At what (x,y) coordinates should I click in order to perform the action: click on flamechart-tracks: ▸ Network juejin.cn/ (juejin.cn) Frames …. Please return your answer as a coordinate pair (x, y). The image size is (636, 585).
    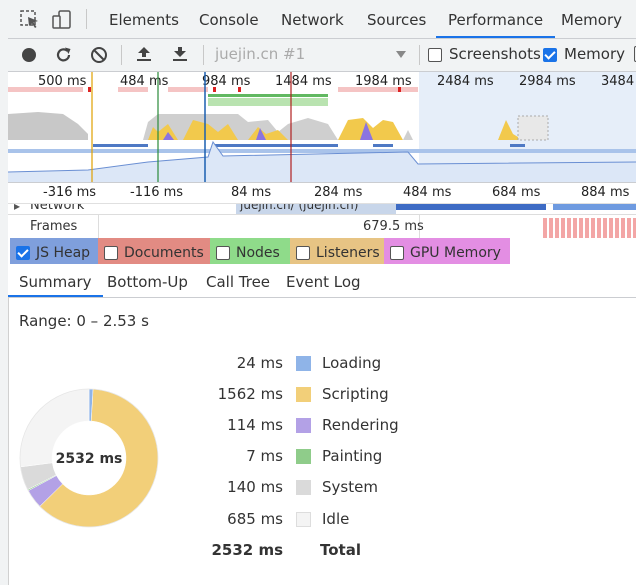
    Looking at the image, I should click on (322, 221).